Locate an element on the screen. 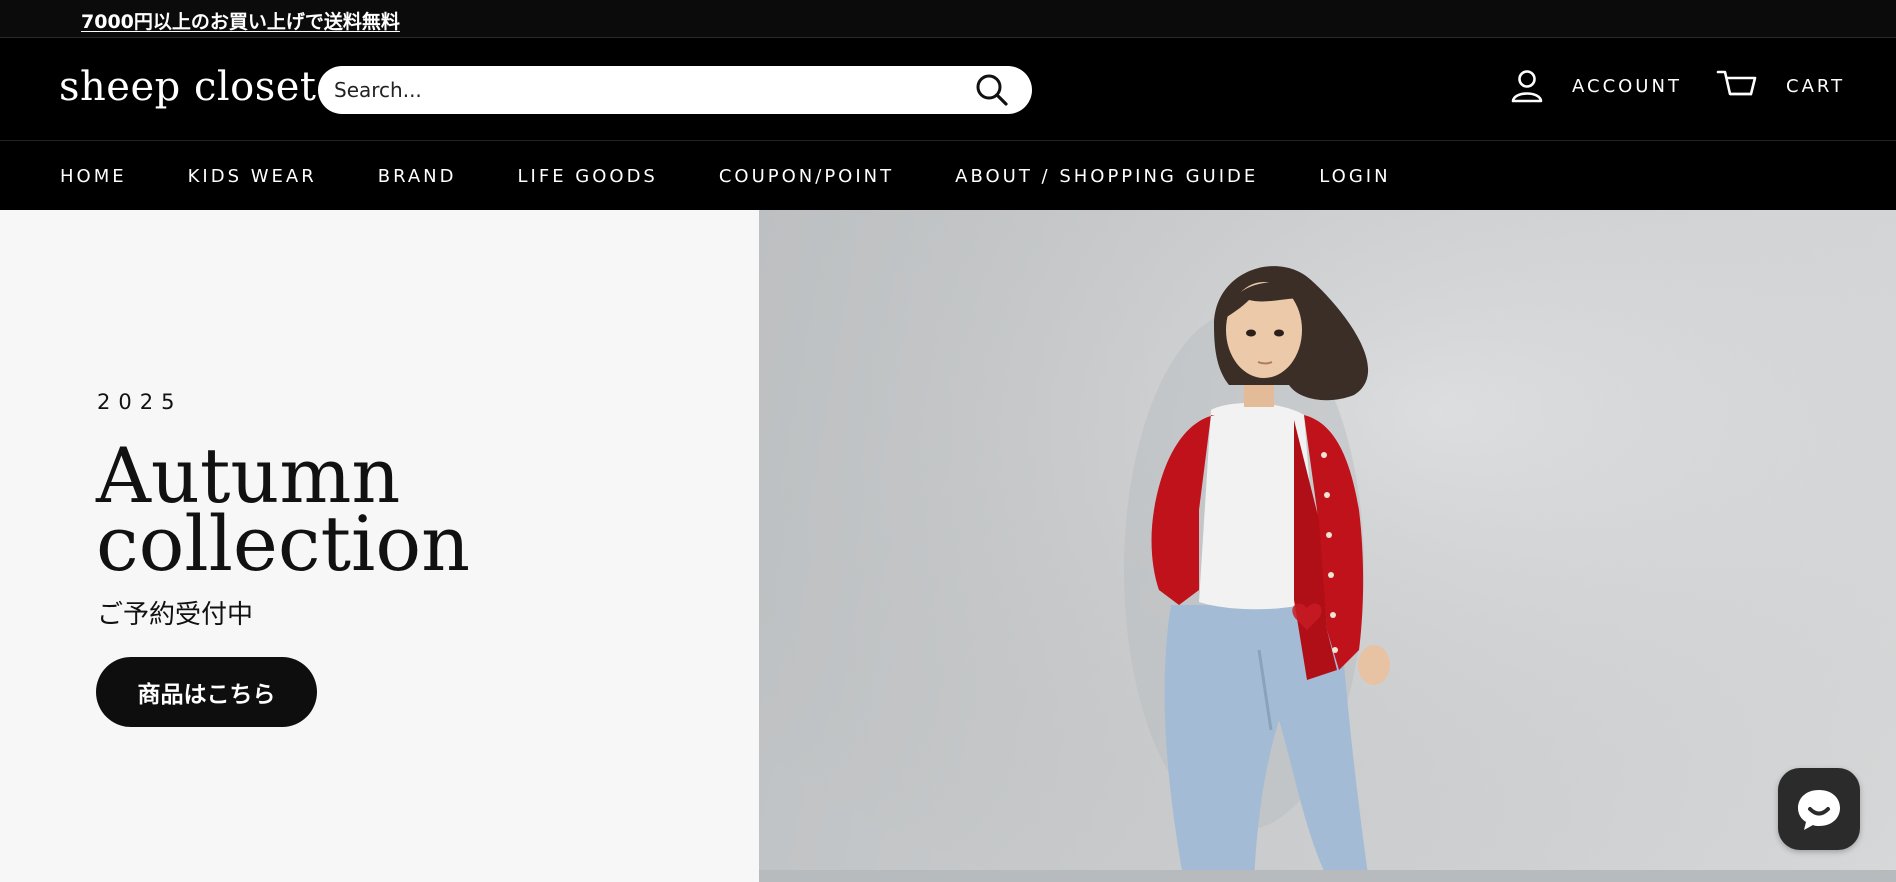  search-bar is located at coordinates (675, 90).